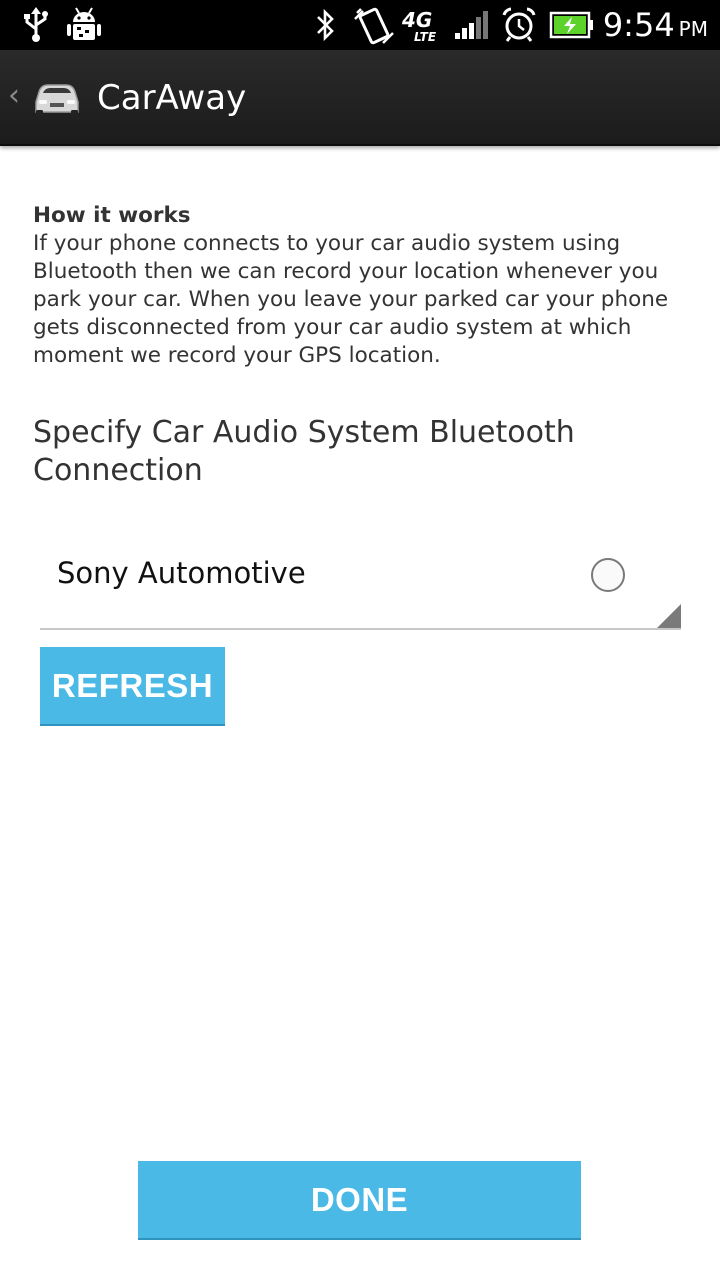  I want to click on app-title: CarAway, so click(172, 98).